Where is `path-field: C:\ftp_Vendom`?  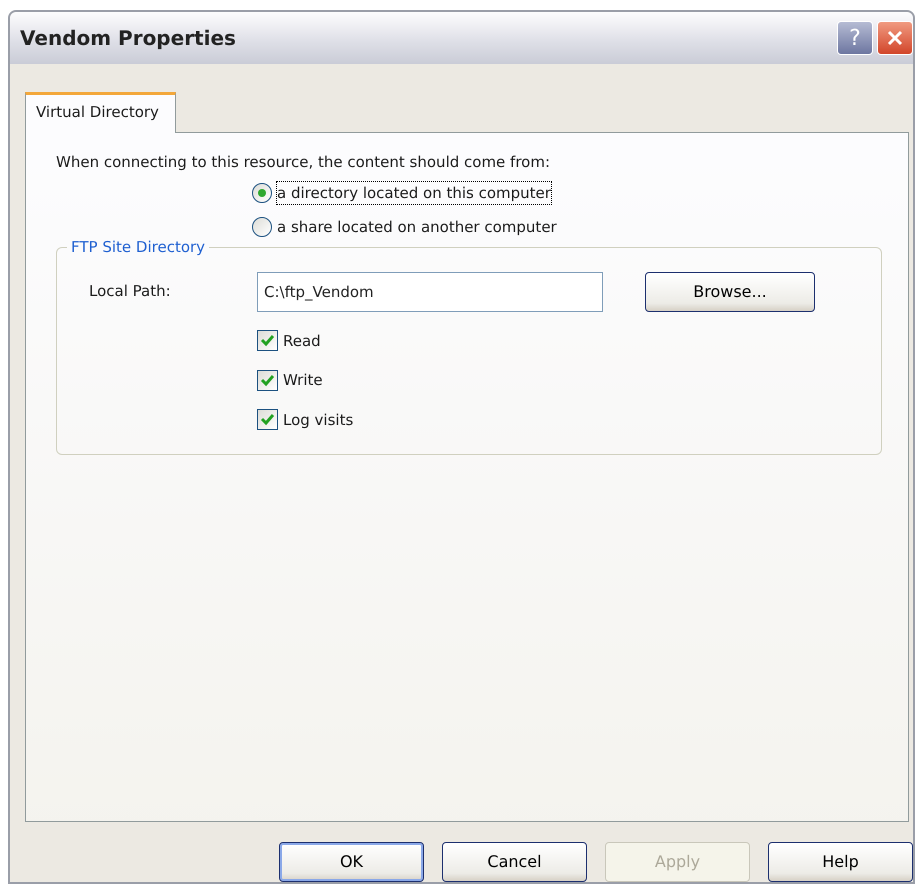 path-field: C:\ftp_Vendom is located at coordinates (430, 292).